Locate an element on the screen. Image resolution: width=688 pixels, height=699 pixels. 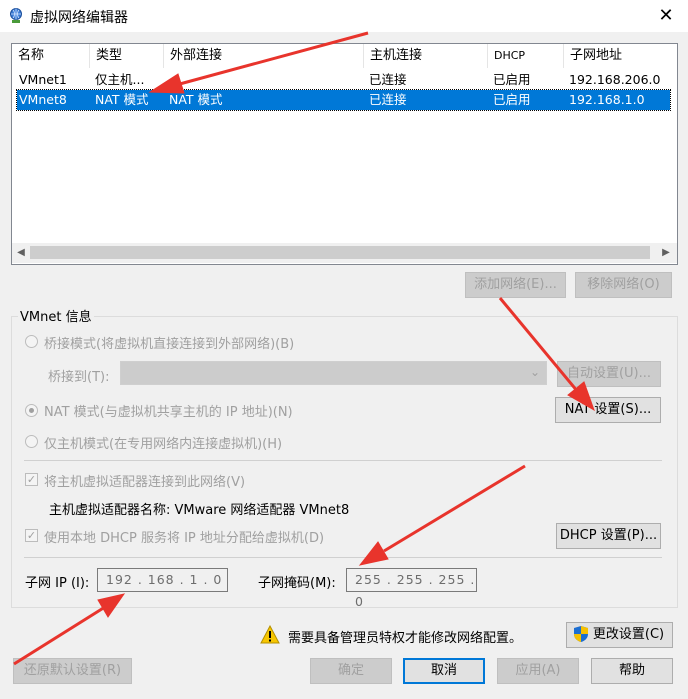
column-header-name: 名称 is located at coordinates (51, 56).